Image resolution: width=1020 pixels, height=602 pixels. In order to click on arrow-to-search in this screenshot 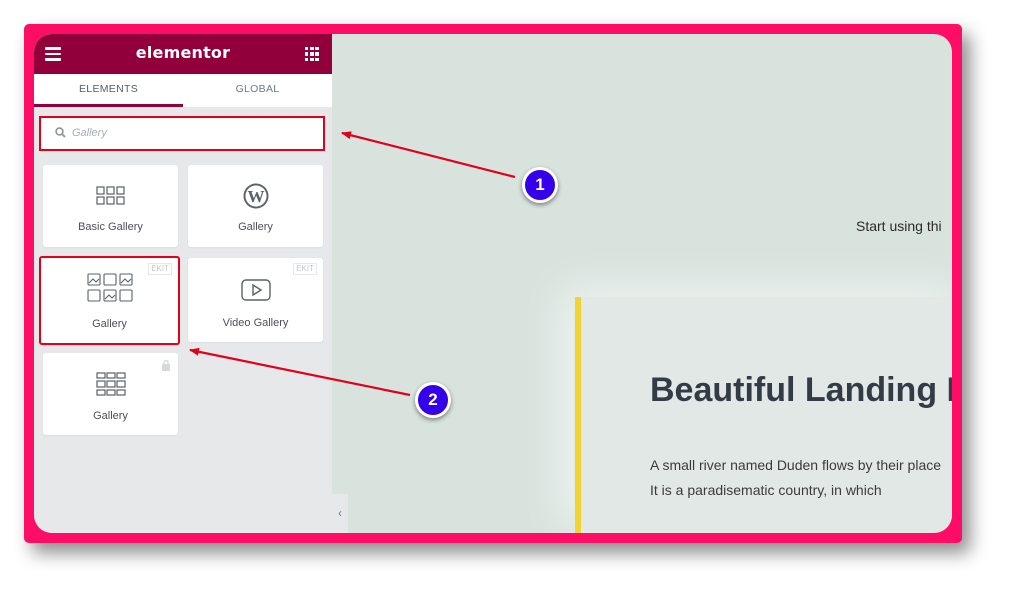, I will do `click(428, 155)`.